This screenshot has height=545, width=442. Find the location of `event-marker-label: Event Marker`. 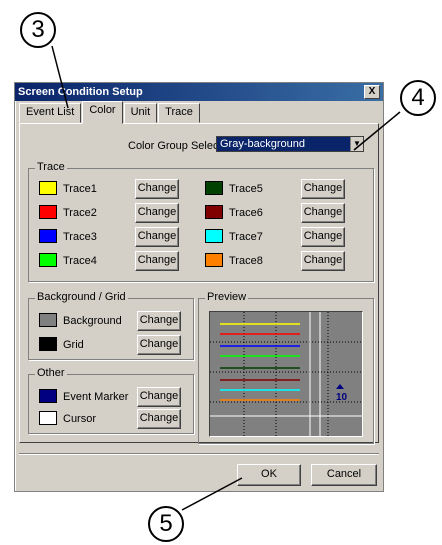

event-marker-label: Event Marker is located at coordinates (96, 397).